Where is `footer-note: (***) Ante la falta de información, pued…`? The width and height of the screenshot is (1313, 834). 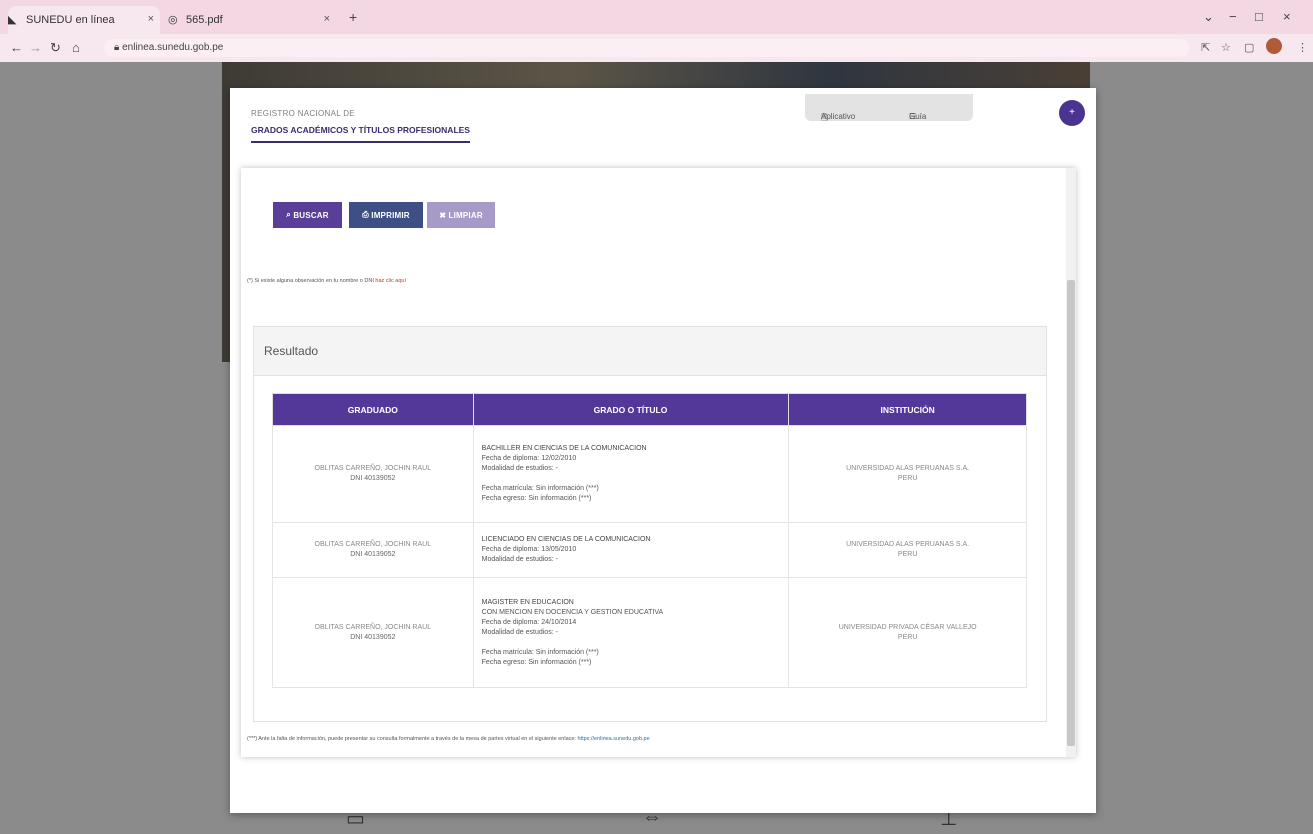
footer-note: (***) Ante la falta de información, pued… is located at coordinates (448, 739).